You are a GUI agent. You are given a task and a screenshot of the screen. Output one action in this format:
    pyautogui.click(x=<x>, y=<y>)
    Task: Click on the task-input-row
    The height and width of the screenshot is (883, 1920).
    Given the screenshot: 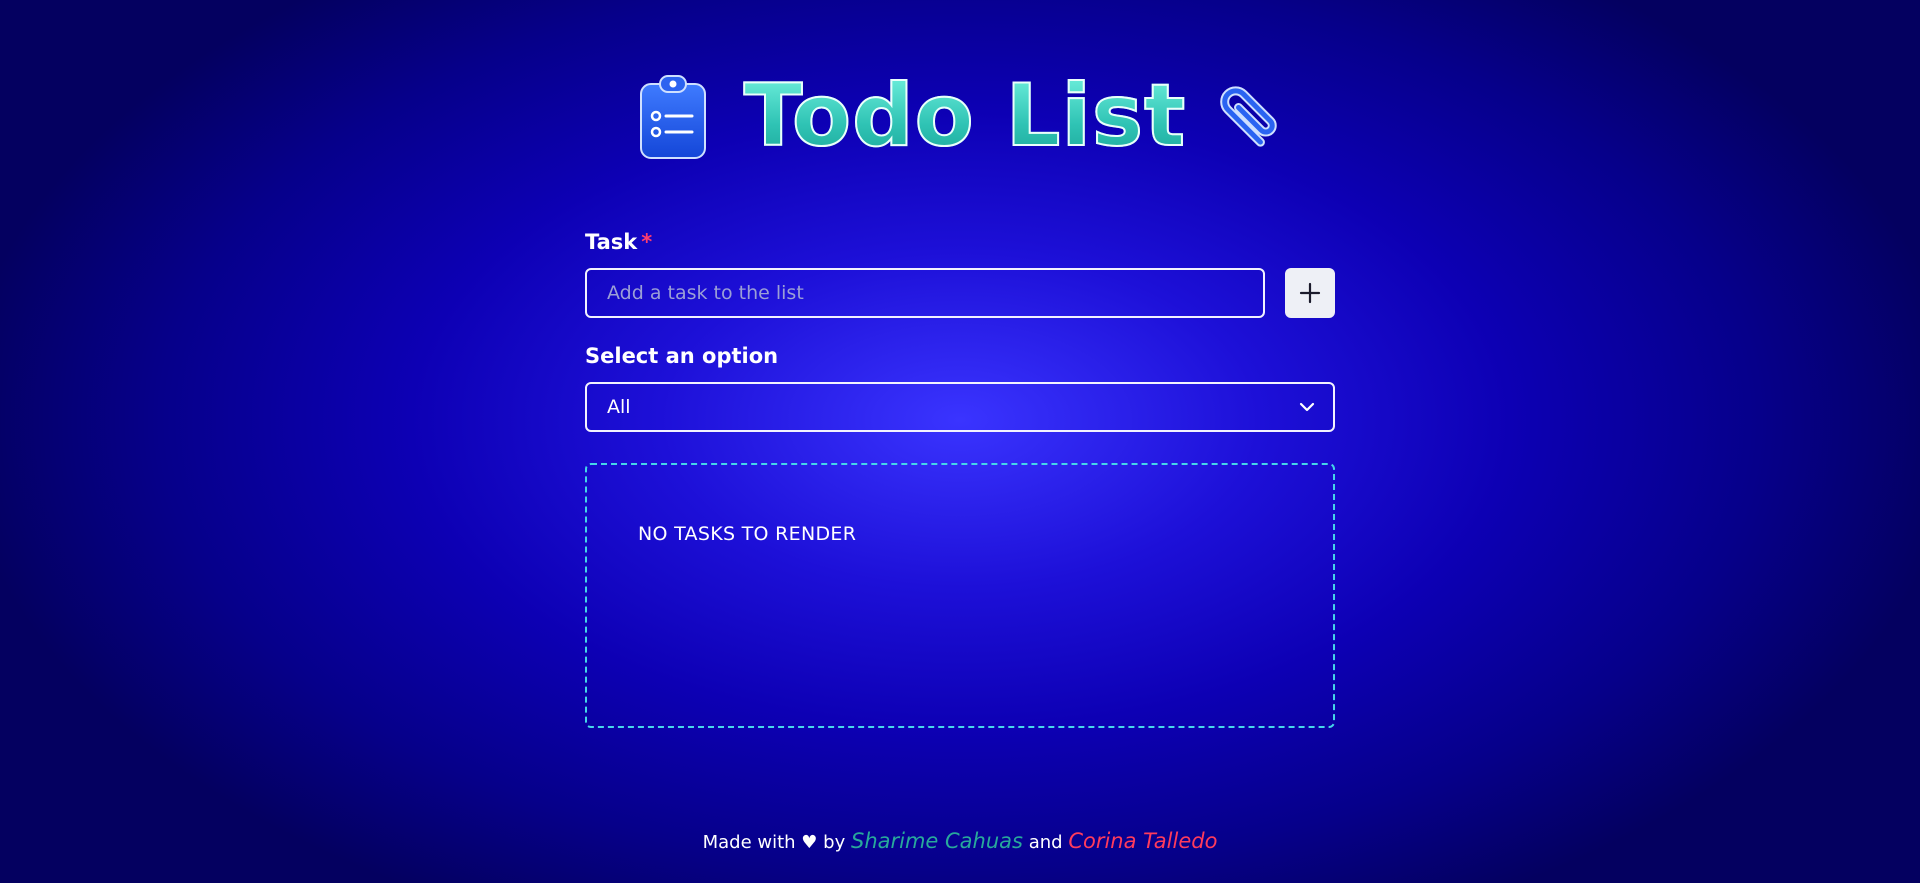 What is the action you would take?
    pyautogui.click(x=960, y=293)
    